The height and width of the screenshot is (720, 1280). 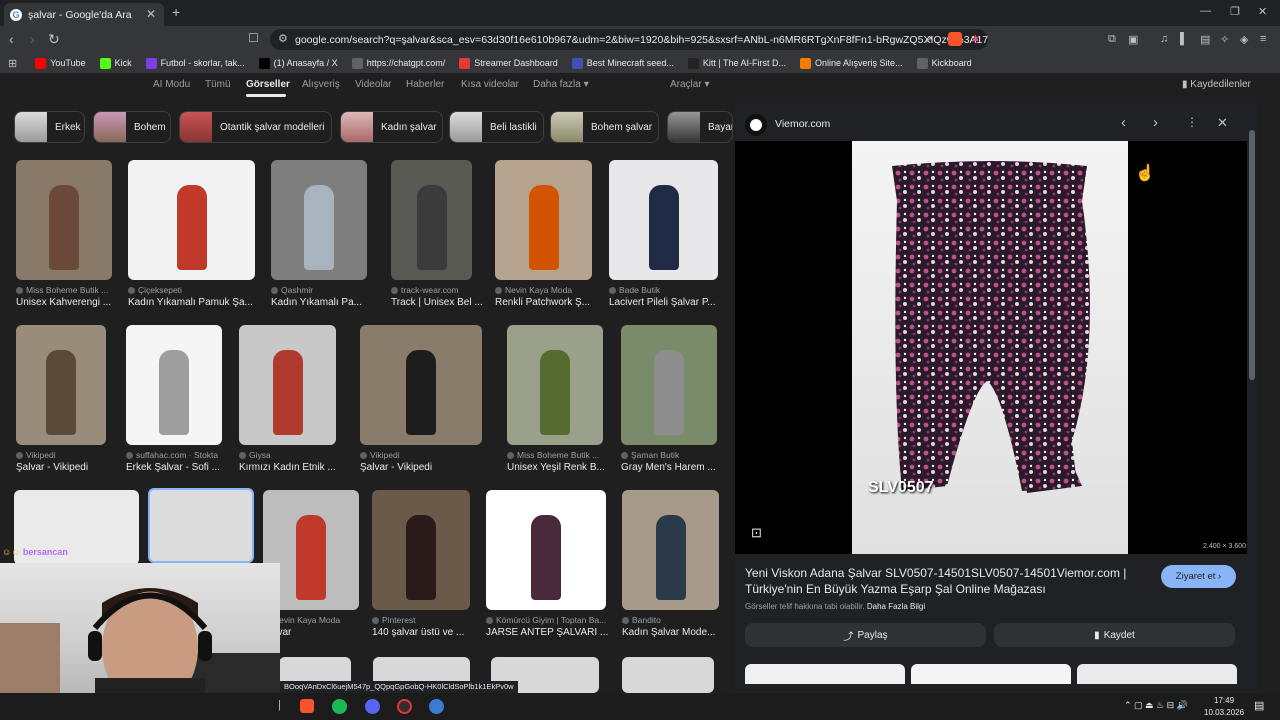 I want to click on next-image-icon: ›, so click(x=1155, y=122).